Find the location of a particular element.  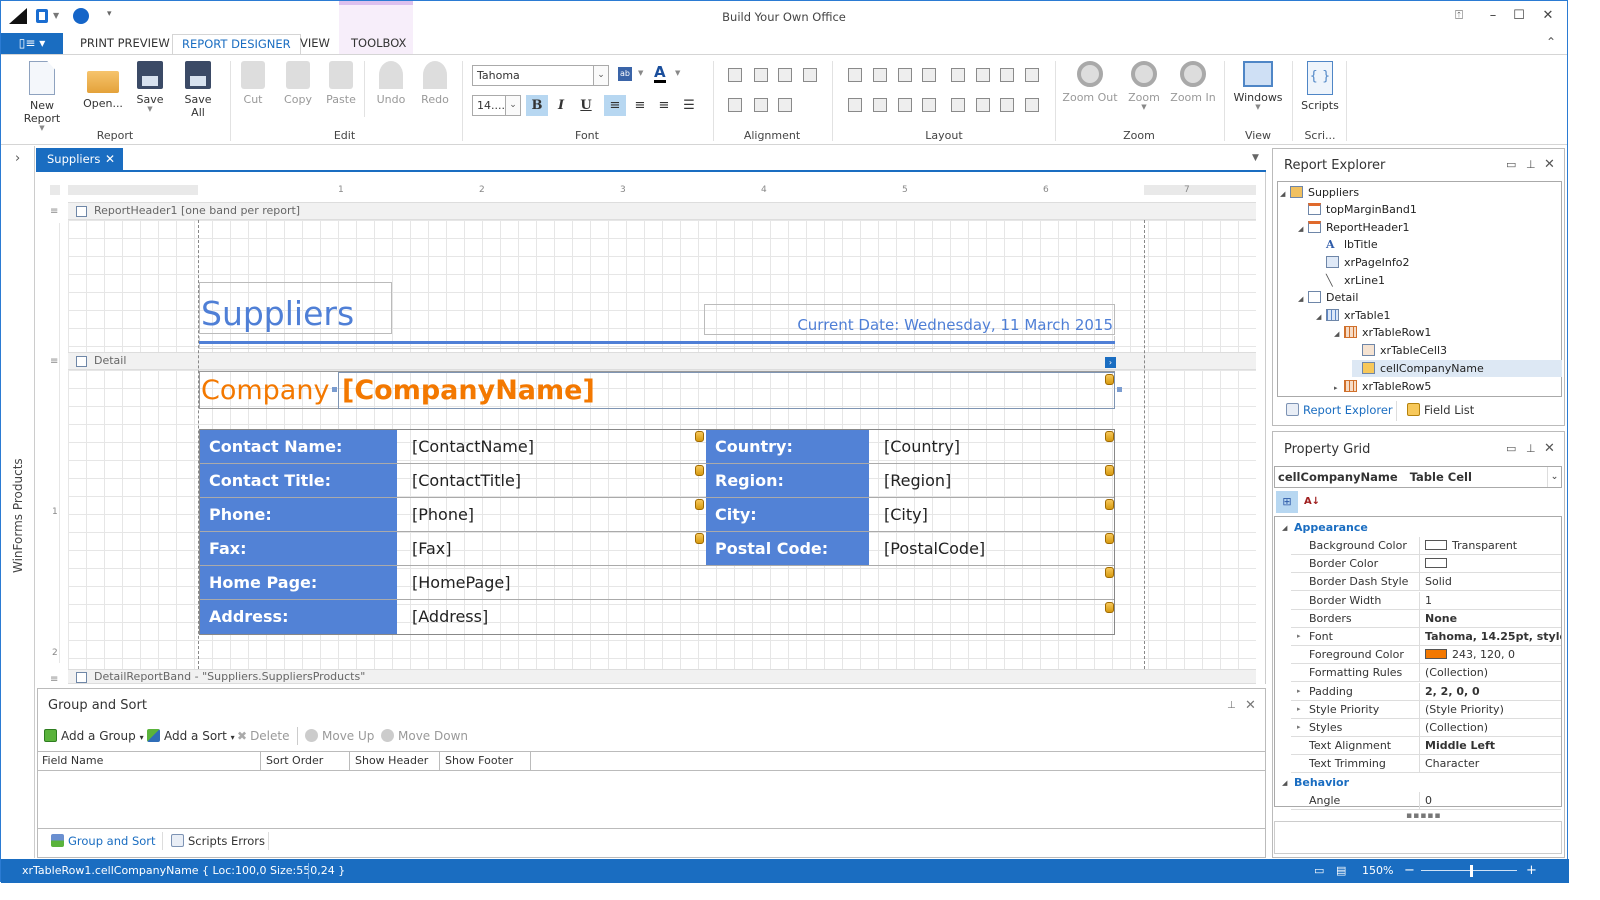

add-a-sort-button: Add a Sort ▾ is located at coordinates (191, 736).